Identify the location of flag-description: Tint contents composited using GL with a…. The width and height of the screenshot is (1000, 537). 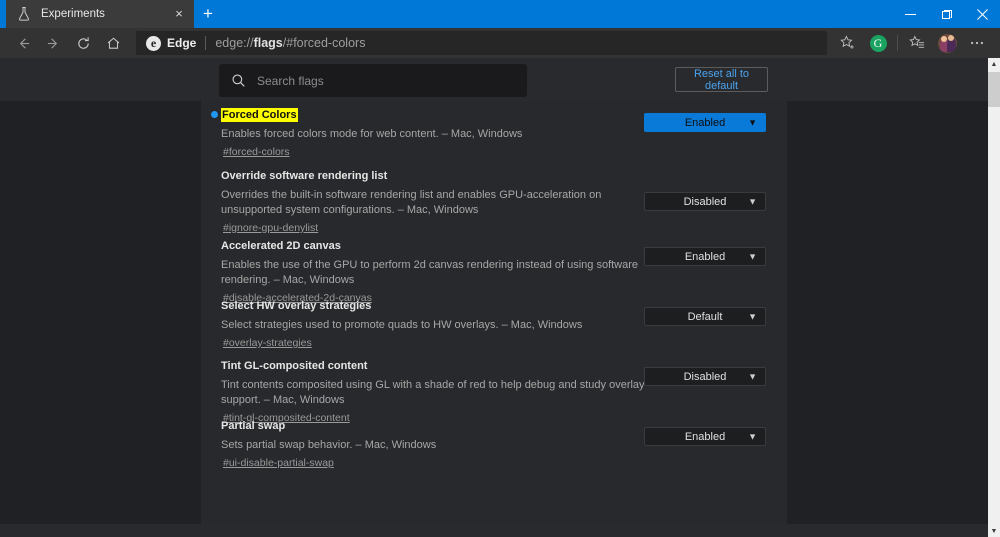
(433, 392).